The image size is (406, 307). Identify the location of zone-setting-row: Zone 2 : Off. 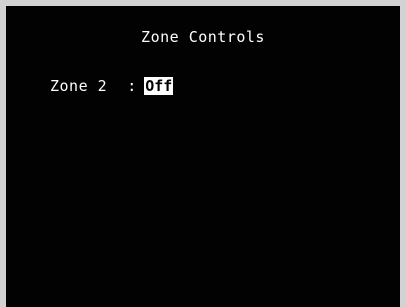
(112, 86).